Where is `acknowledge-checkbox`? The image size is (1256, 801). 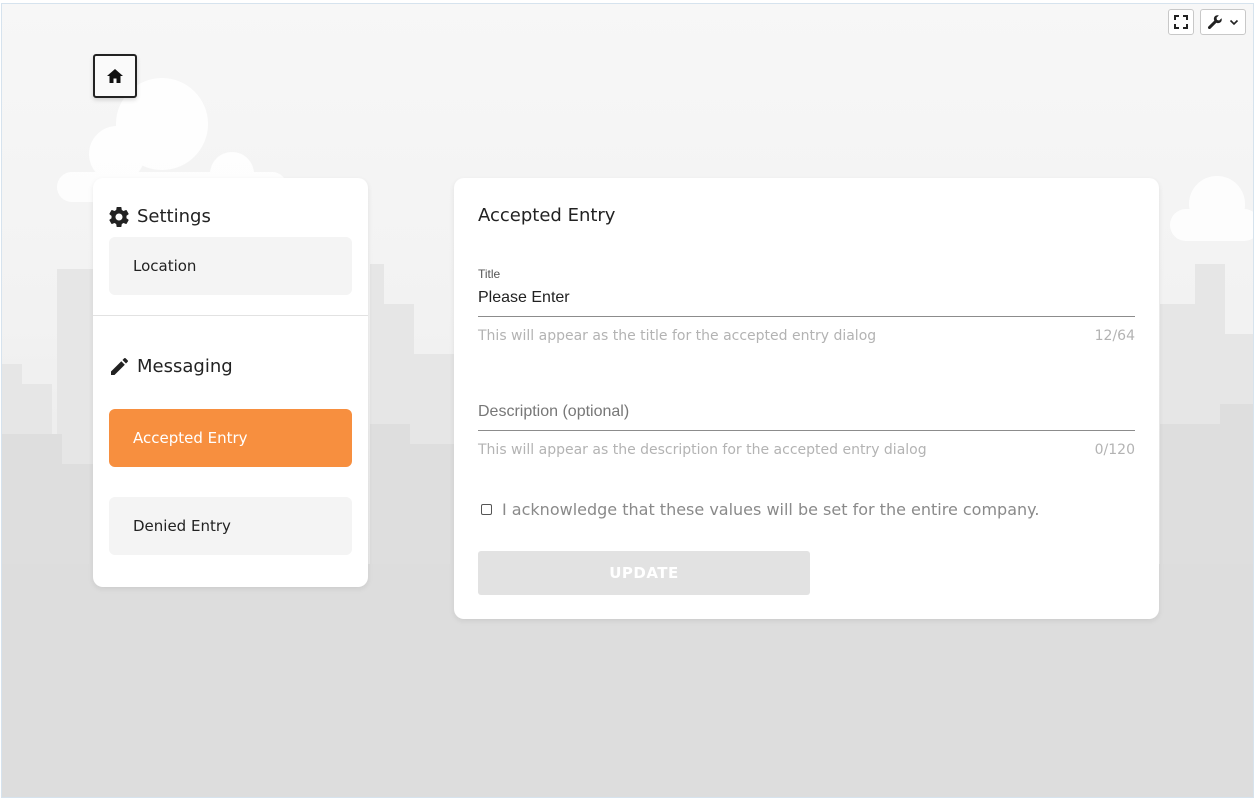
acknowledge-checkbox is located at coordinates (486, 509).